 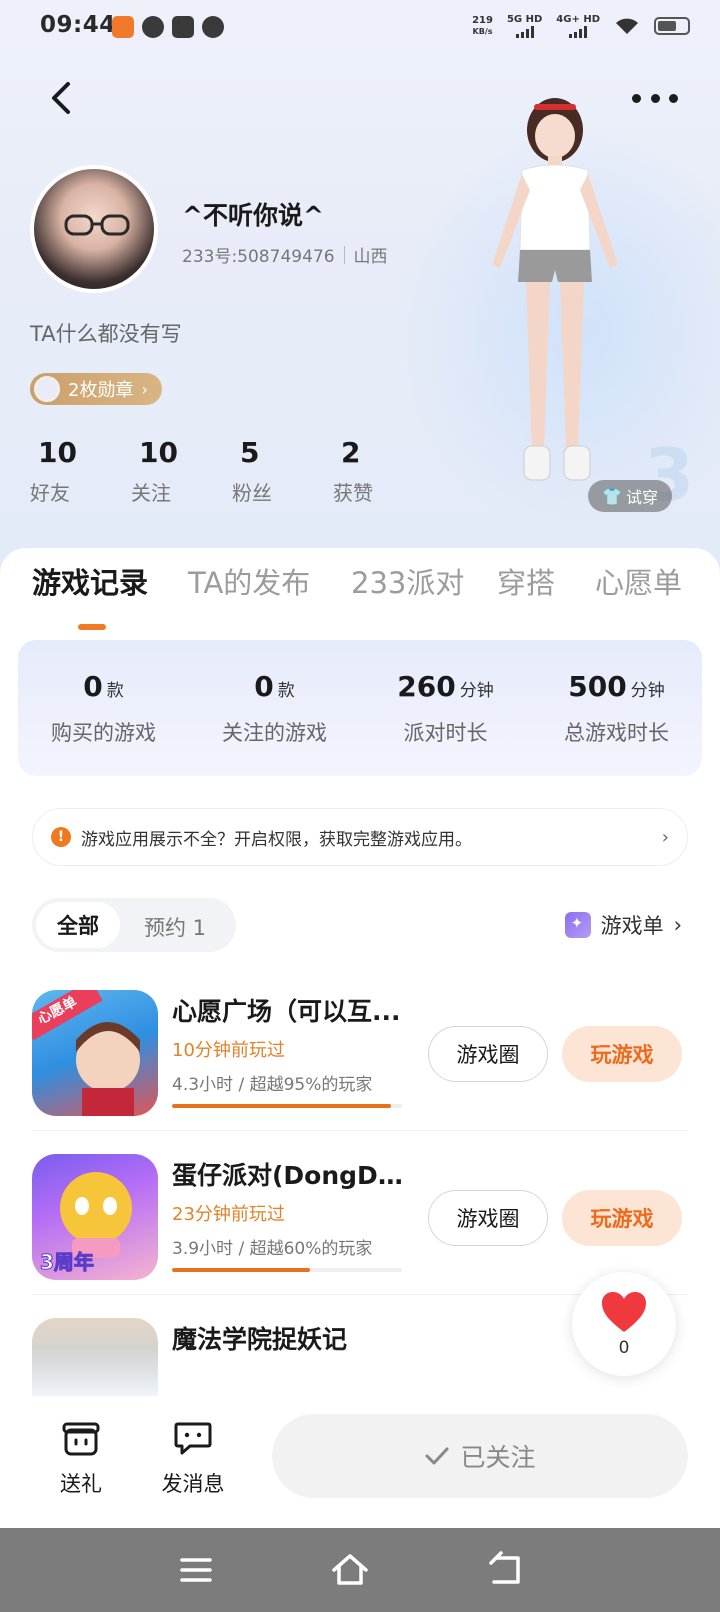 What do you see at coordinates (482, 31) in the screenshot?
I see `speed-unit: KB/s` at bounding box center [482, 31].